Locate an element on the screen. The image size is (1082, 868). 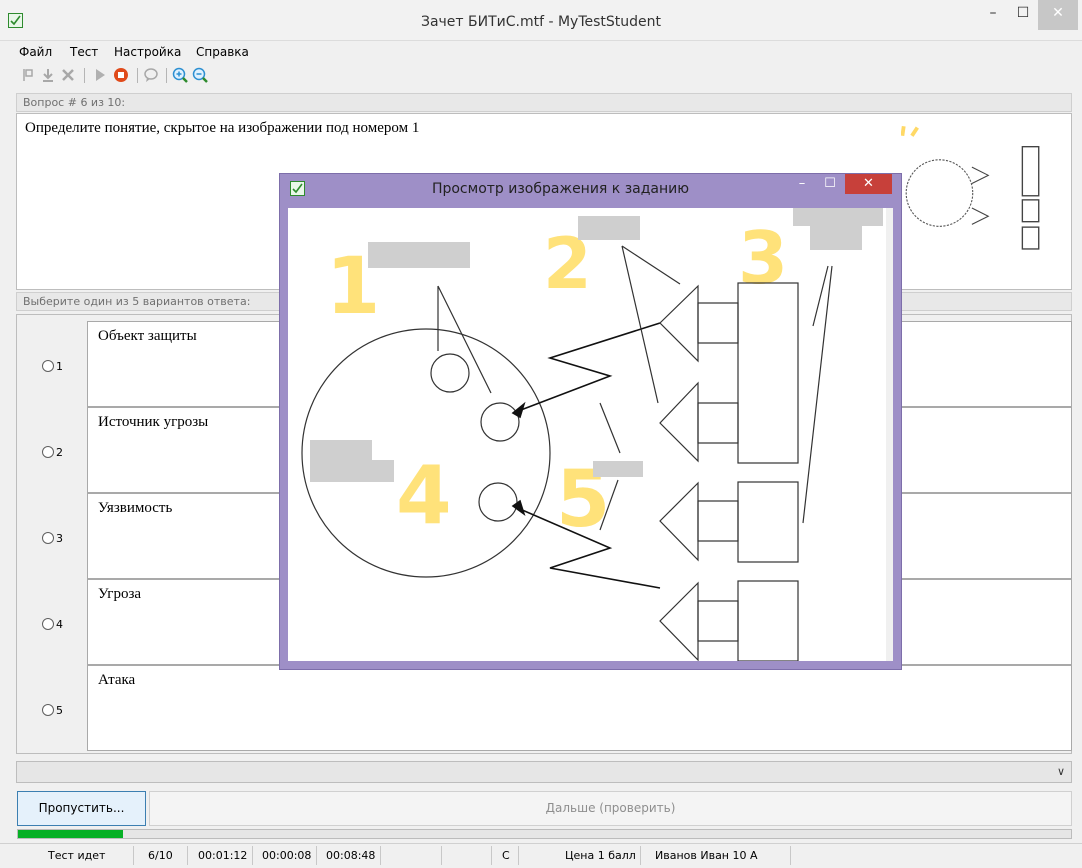
cancel-icon is located at coordinates (68, 75).